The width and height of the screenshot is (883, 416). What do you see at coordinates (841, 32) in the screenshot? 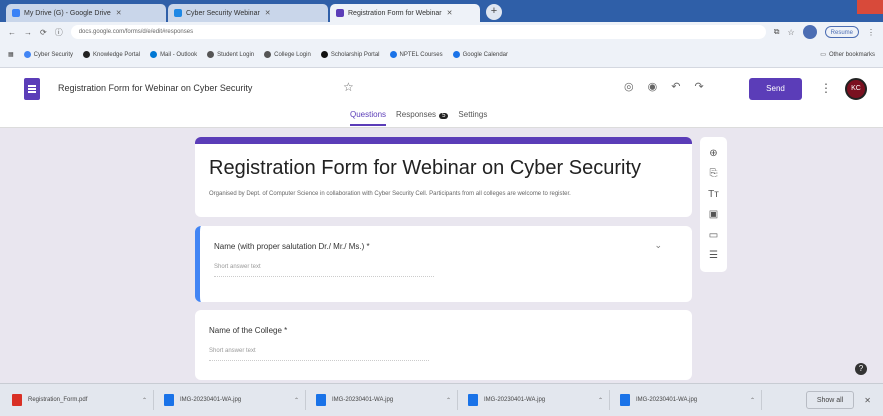
I see `resume-button: Resume` at bounding box center [841, 32].